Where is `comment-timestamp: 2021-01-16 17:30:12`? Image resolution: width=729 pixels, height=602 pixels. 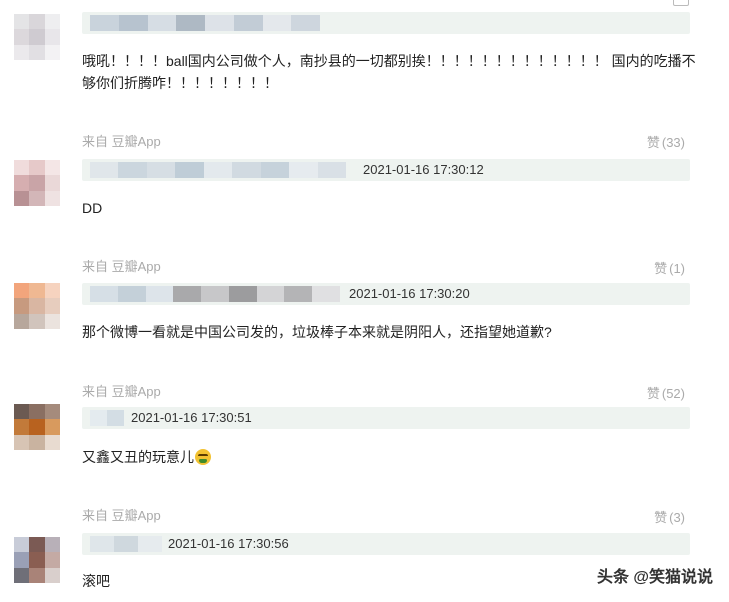 comment-timestamp: 2021-01-16 17:30:12 is located at coordinates (423, 169).